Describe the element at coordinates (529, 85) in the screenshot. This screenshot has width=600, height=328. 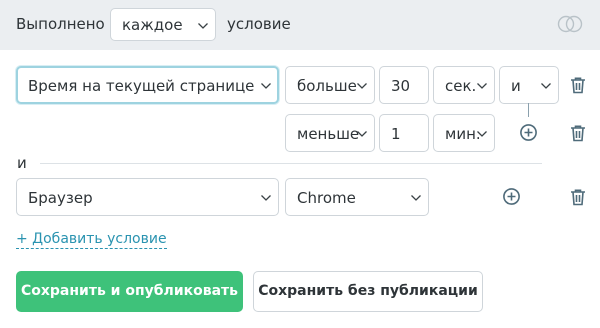
I see `join-select-and: и` at that location.